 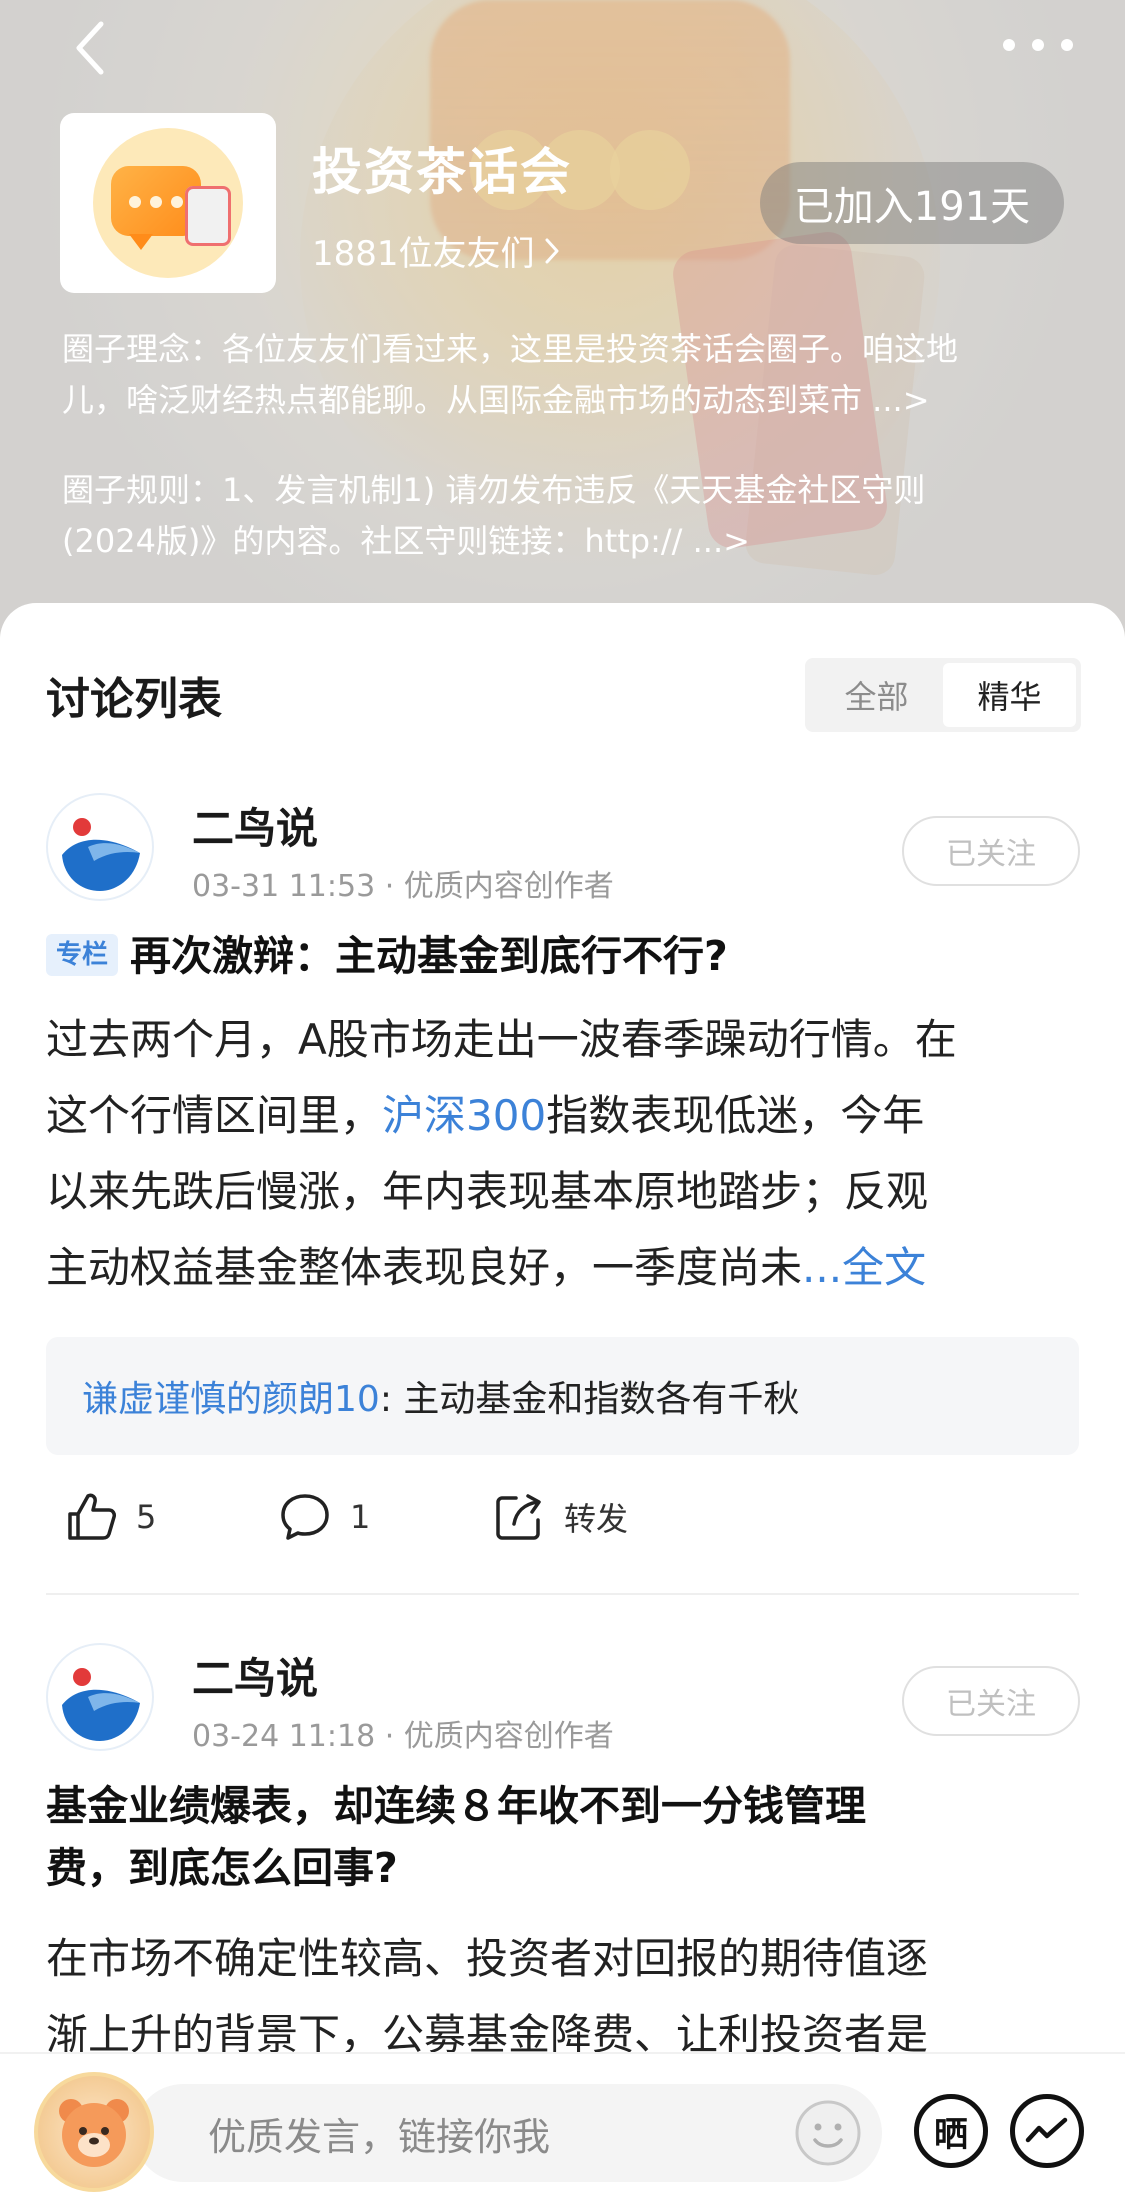 I want to click on tab-featured: 精华, so click(x=1009, y=695).